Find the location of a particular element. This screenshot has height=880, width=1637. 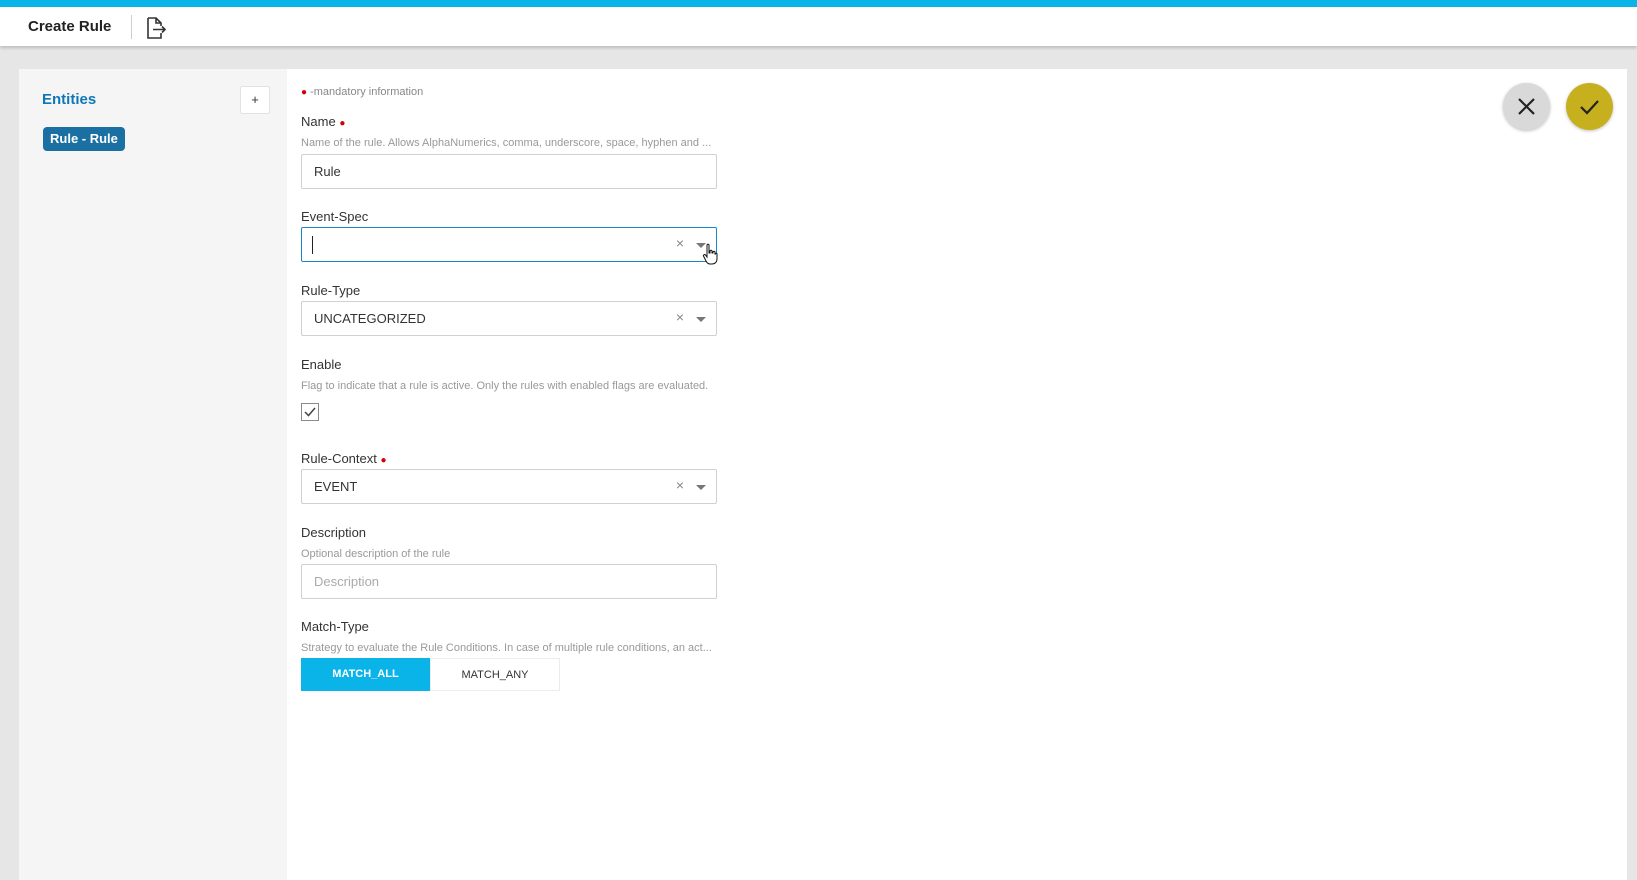

enable-checkbox is located at coordinates (310, 412).